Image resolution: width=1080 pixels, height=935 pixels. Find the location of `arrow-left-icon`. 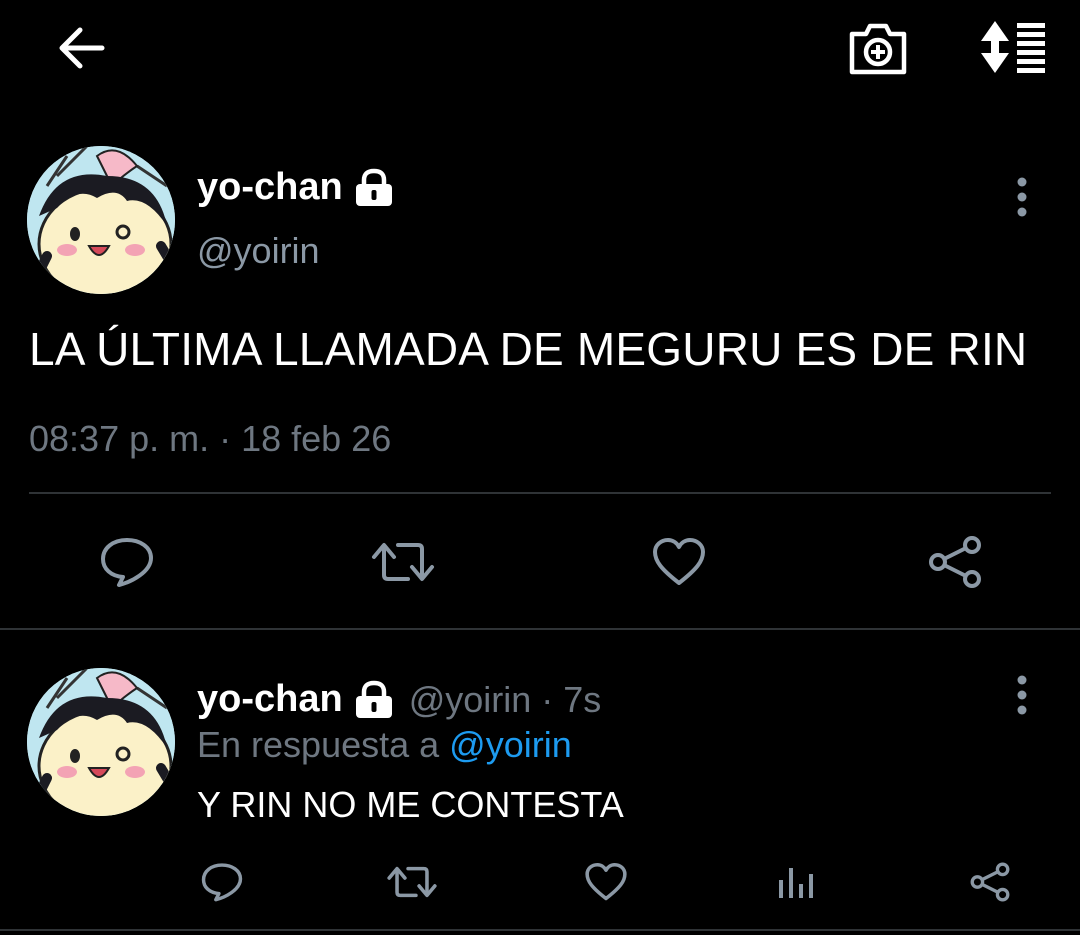

arrow-left-icon is located at coordinates (82, 48).